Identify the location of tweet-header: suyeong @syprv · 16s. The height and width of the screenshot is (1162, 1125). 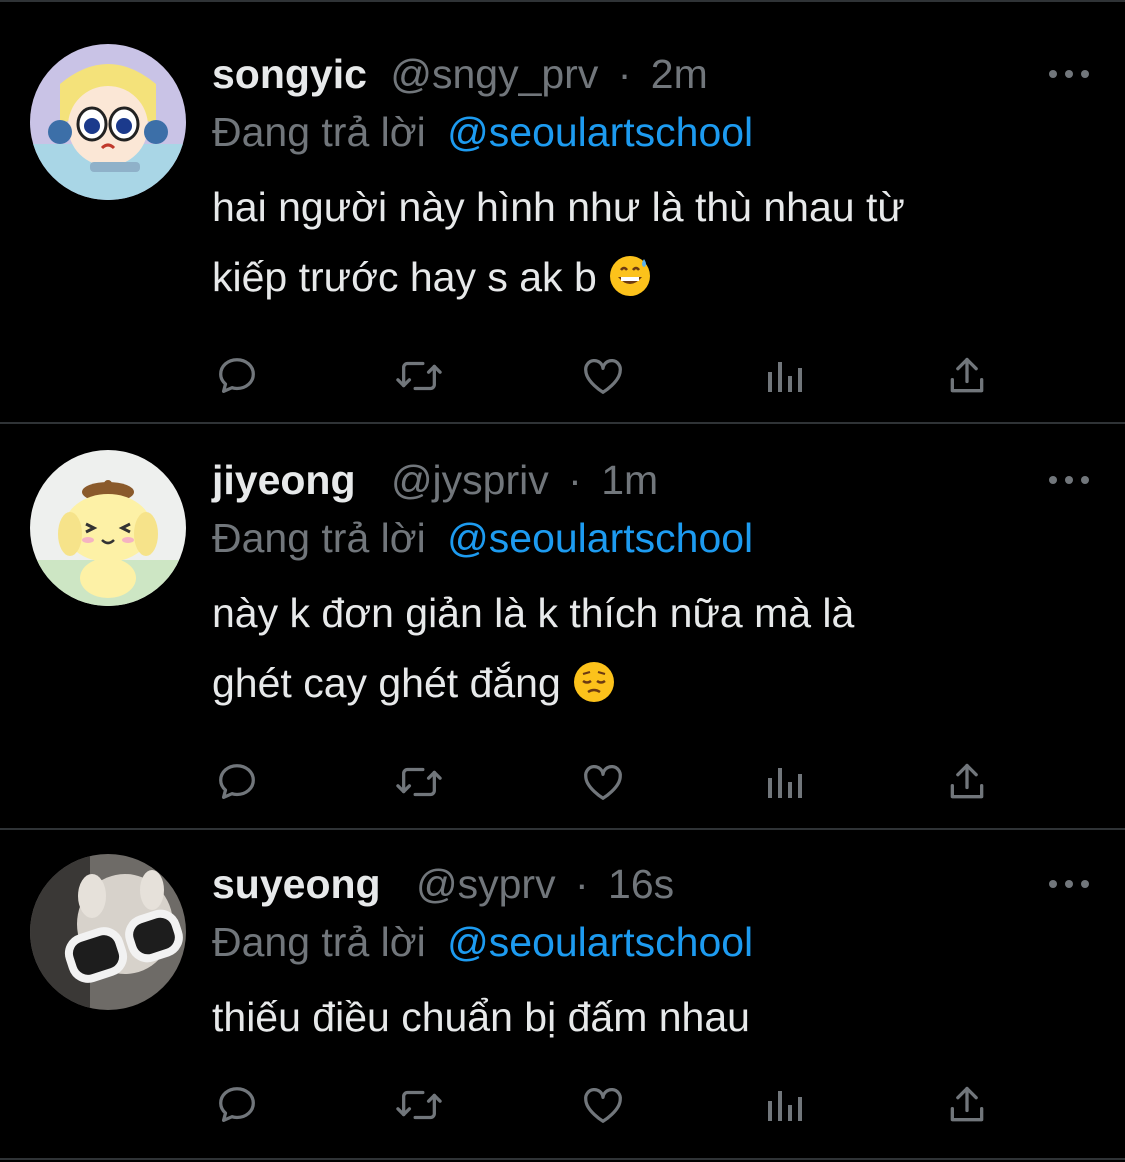
(443, 884).